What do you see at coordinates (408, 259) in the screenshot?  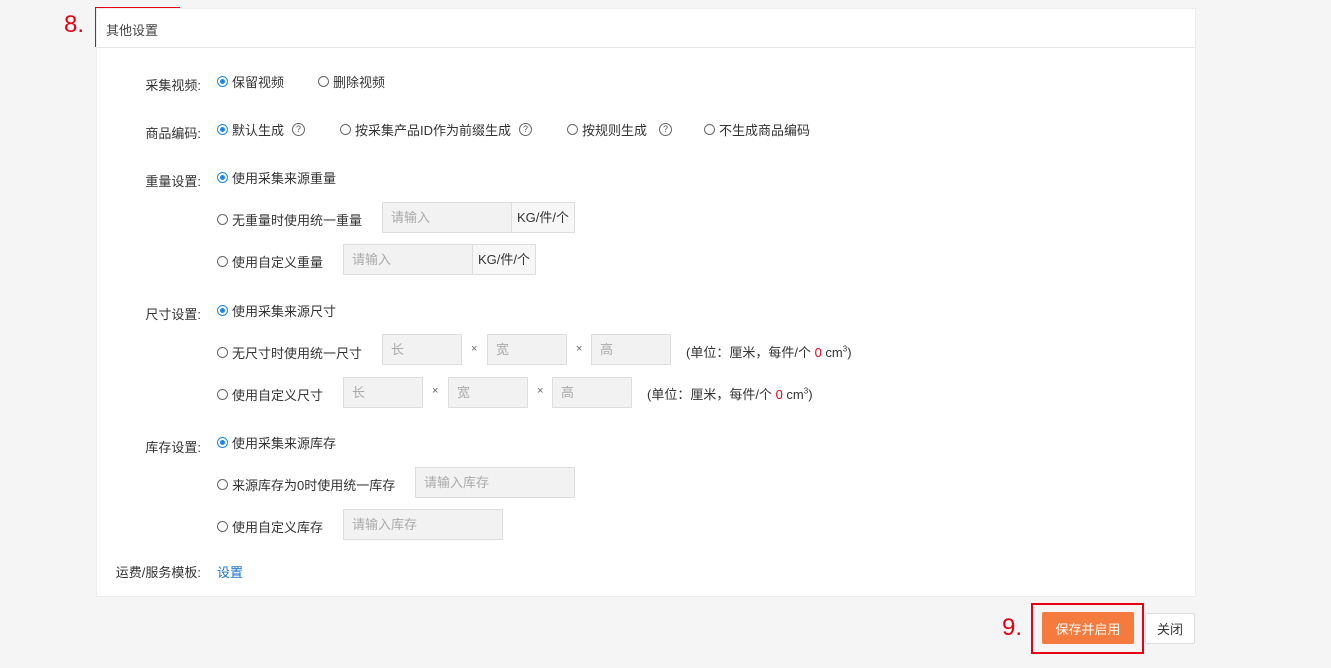 I see `custom-weight-input: 请输入` at bounding box center [408, 259].